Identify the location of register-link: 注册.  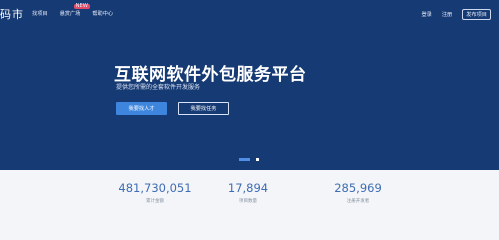
(447, 14).